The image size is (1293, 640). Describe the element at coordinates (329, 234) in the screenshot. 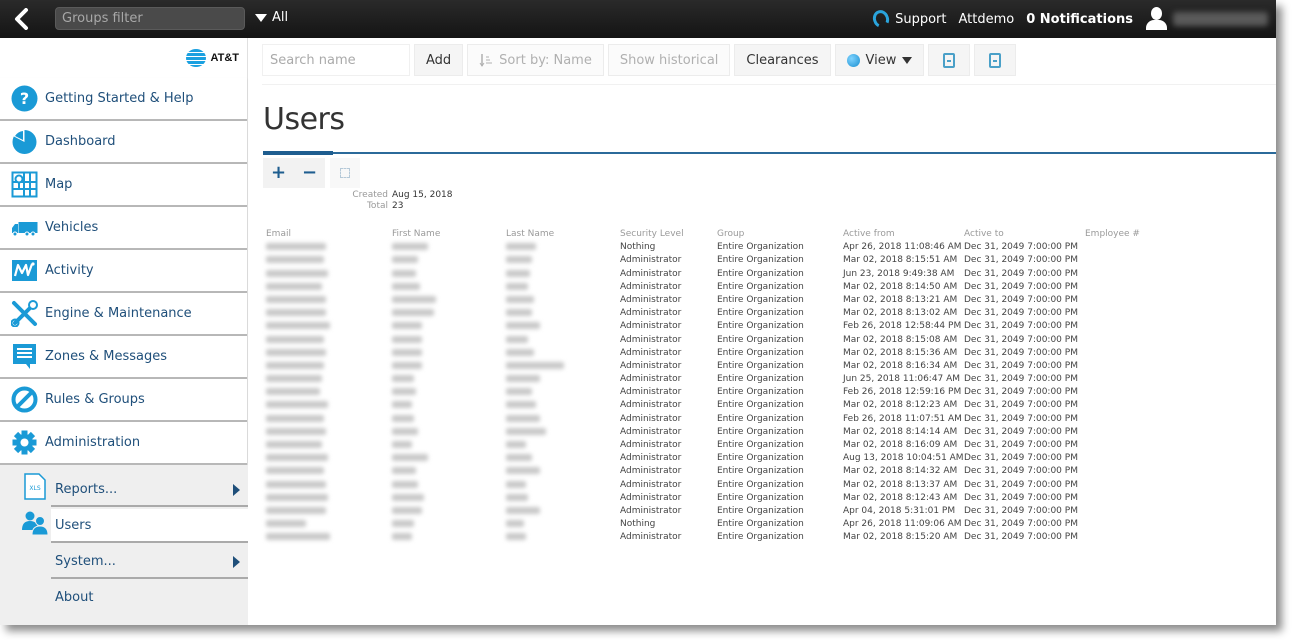

I see `column-header-email: Email` at that location.